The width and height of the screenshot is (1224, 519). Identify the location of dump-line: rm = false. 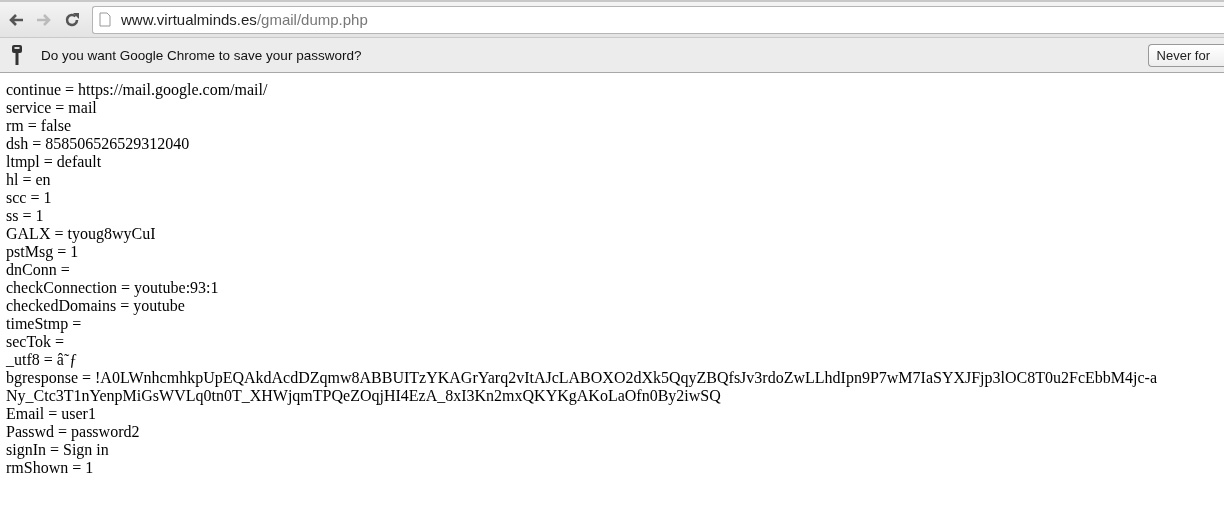
(39, 126).